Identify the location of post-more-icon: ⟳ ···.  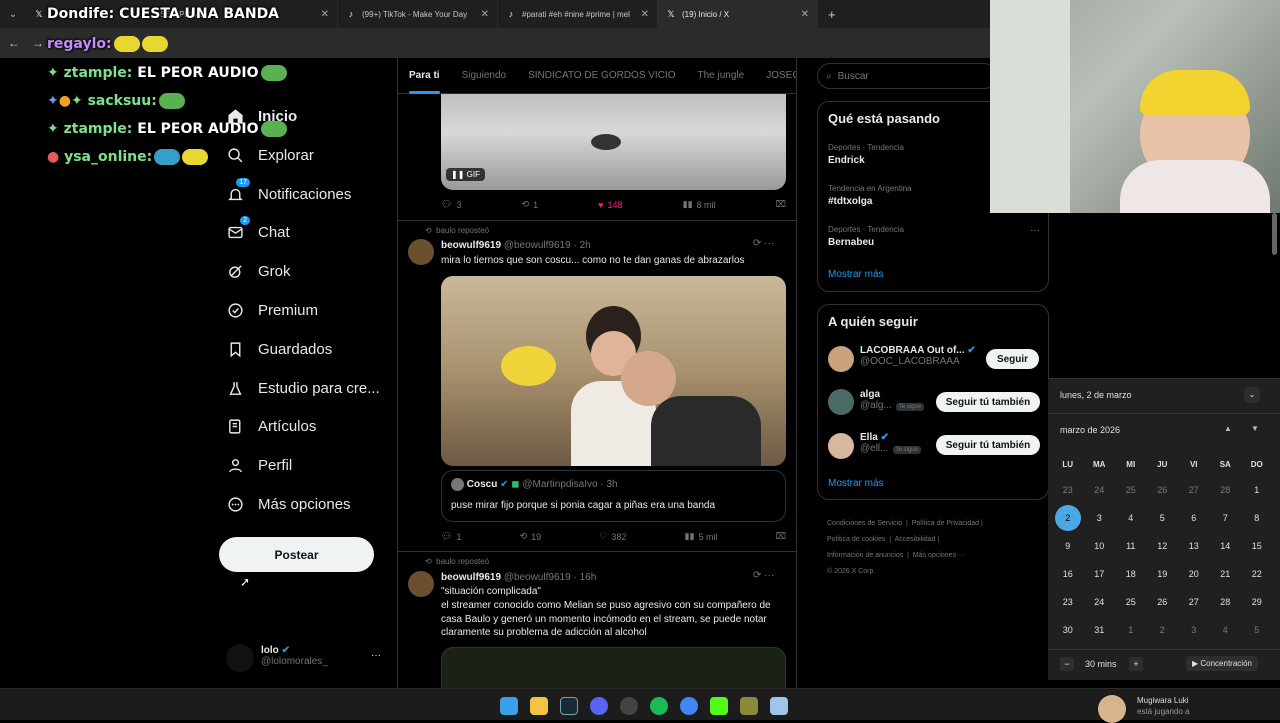
(763, 243).